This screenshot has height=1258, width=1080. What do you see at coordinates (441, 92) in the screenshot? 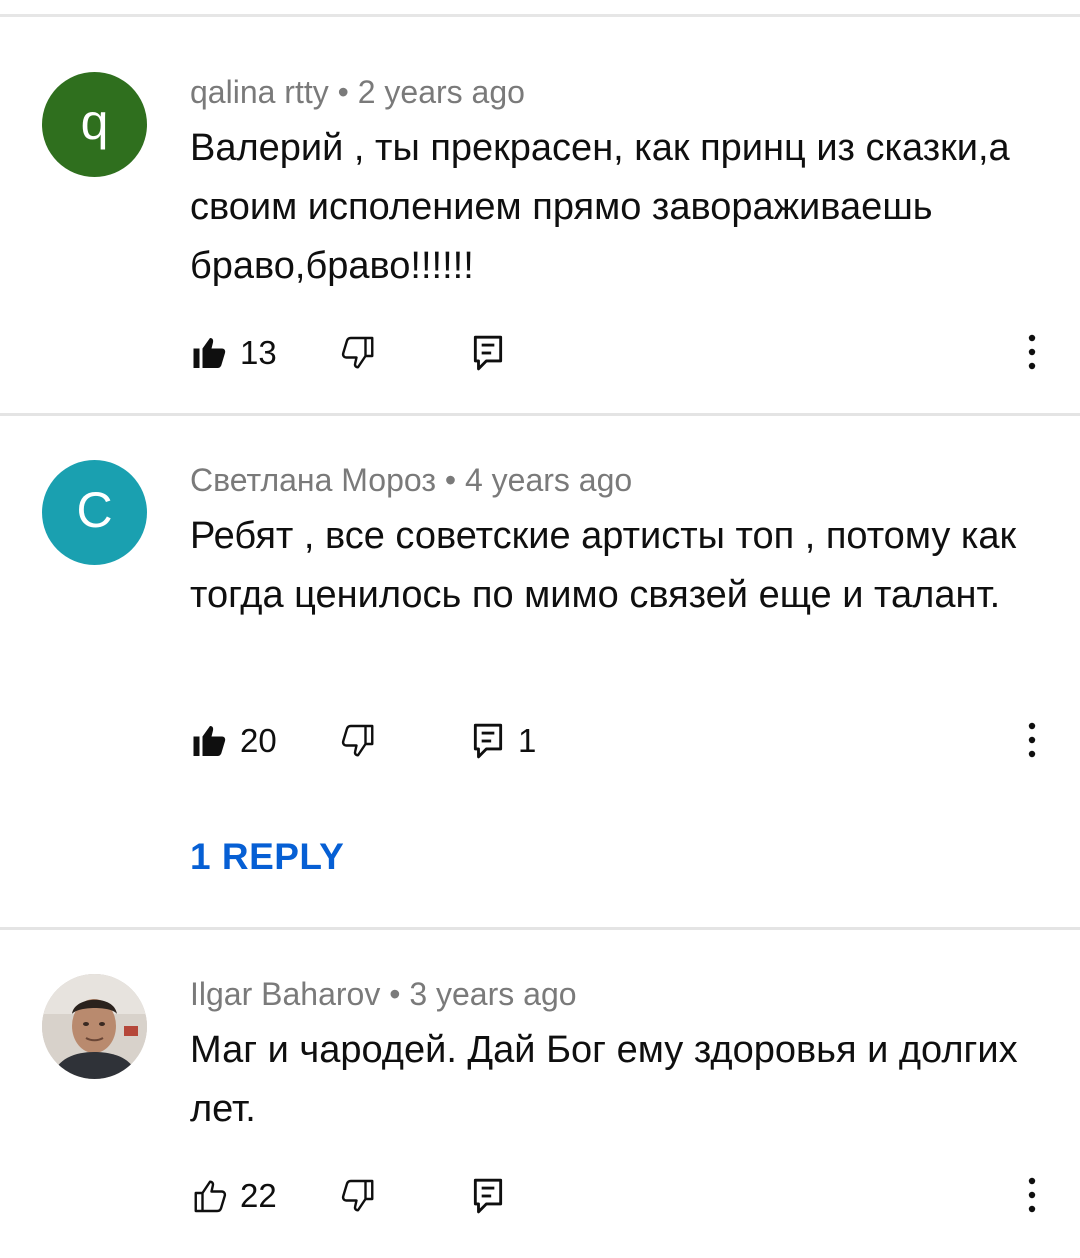
I see `comment-time: 2 years ago` at bounding box center [441, 92].